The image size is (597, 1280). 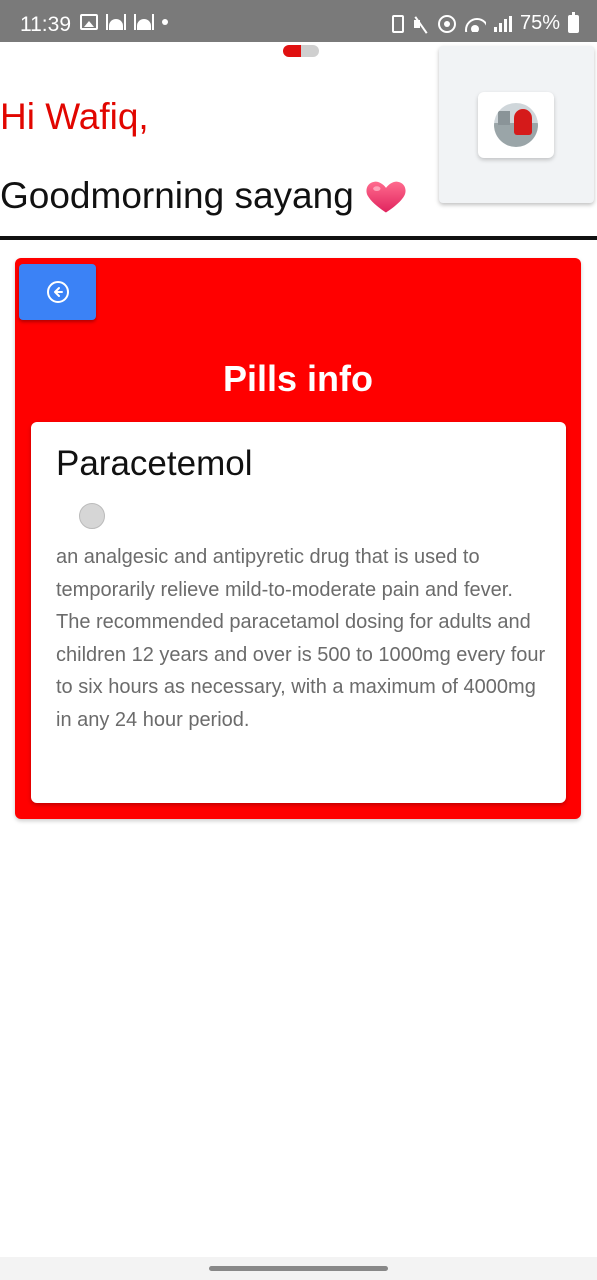 I want to click on back-button, so click(x=57, y=292).